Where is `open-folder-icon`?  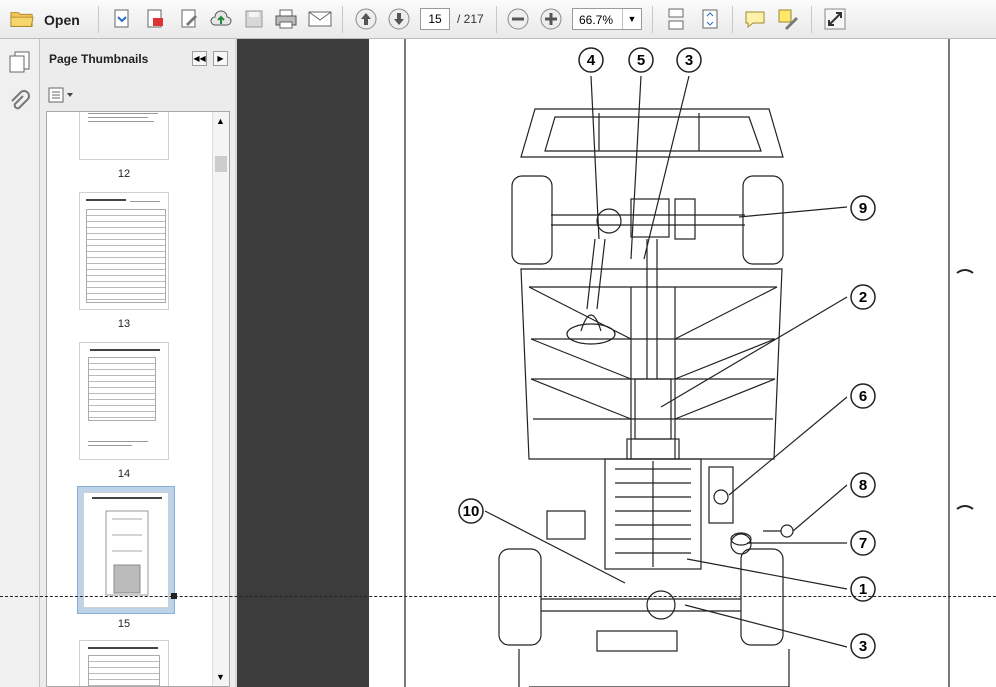 open-folder-icon is located at coordinates (22, 19).